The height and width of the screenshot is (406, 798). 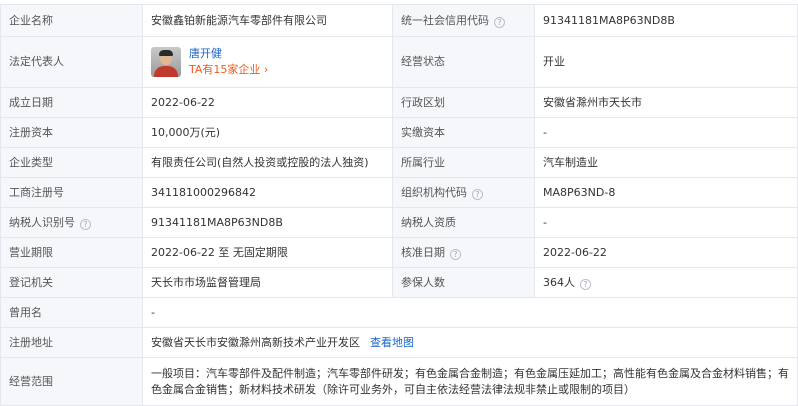 I want to click on view-map-link: 查看地图, so click(x=392, y=342).